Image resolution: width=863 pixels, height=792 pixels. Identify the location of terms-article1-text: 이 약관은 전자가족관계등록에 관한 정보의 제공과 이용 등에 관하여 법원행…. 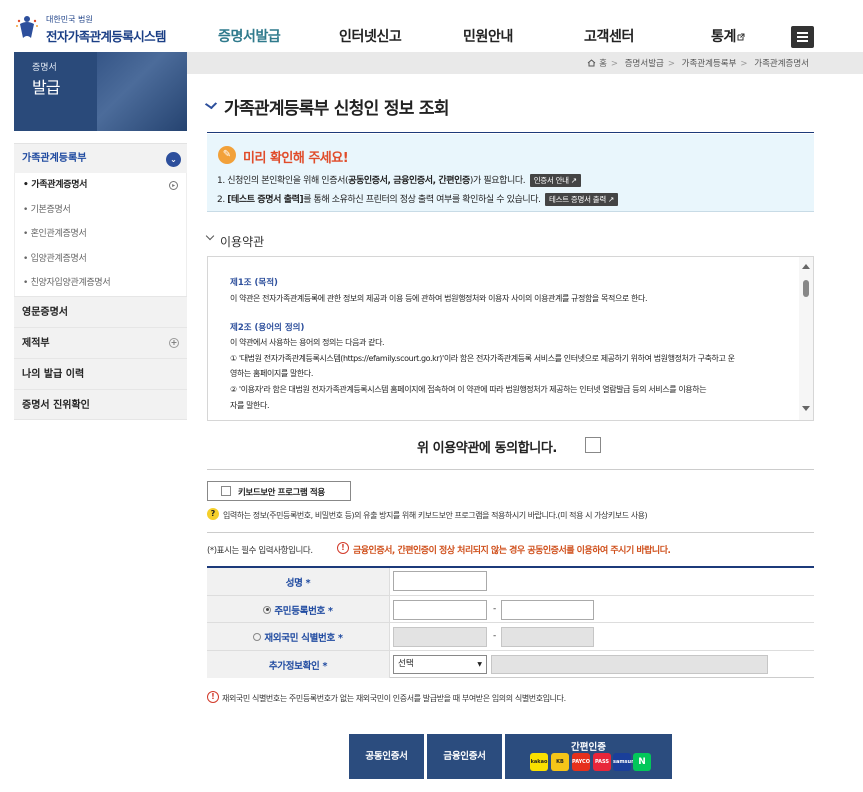
(439, 298).